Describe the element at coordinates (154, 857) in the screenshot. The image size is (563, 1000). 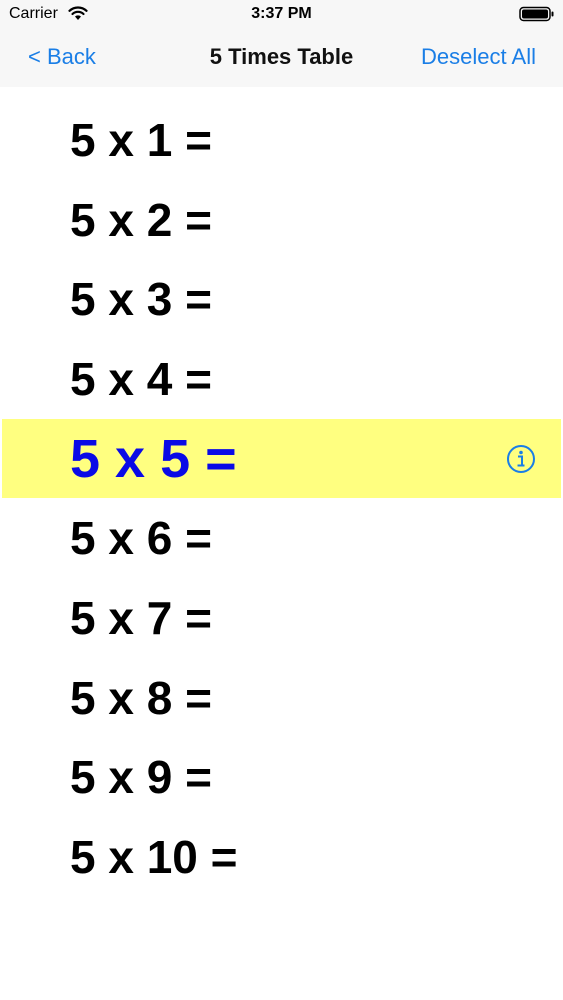
I see `row-label: 5 x 10 =` at that location.